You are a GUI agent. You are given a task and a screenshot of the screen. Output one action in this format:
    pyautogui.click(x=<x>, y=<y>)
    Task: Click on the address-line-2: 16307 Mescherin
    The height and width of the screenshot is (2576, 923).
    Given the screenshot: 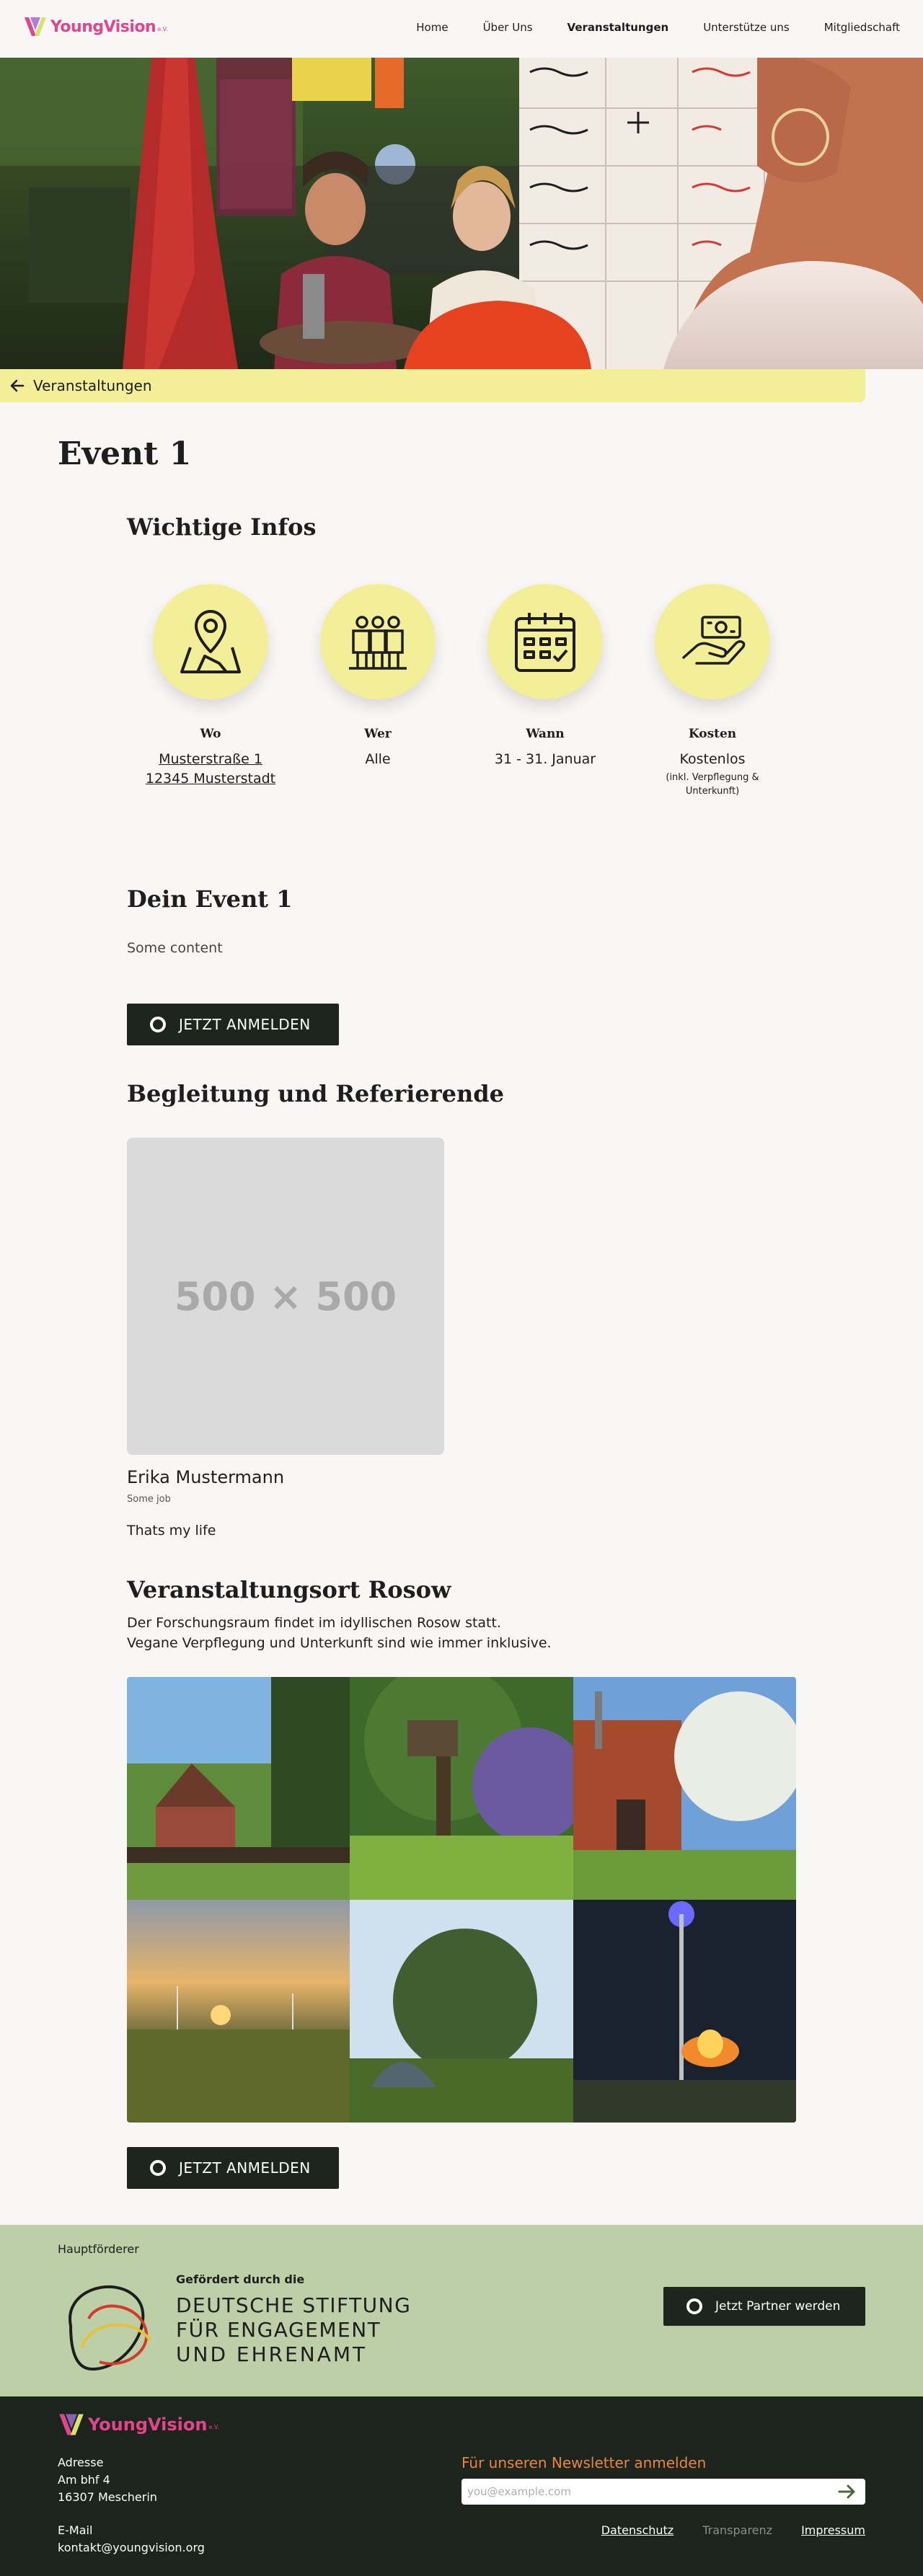 What is the action you would take?
    pyautogui.click(x=107, y=2497)
    